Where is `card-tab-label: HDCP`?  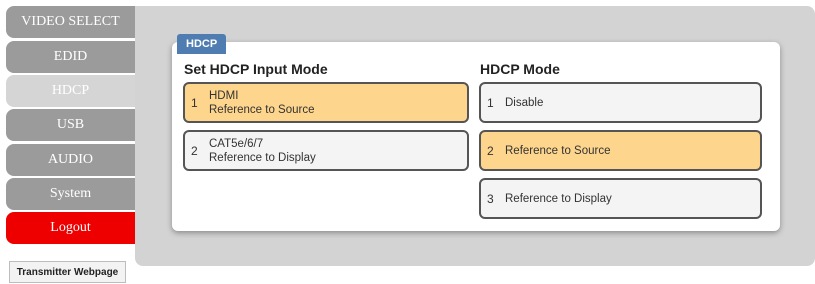 card-tab-label: HDCP is located at coordinates (202, 44).